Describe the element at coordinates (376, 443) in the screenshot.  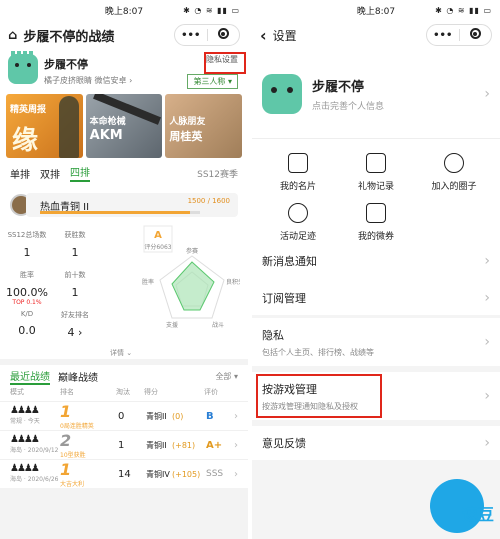
I see `menu-feedback: 意见反馈 ›` at that location.